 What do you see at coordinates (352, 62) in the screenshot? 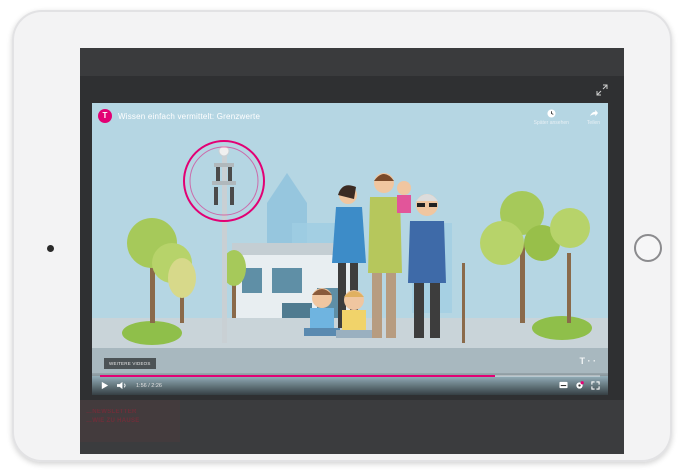
I see `browser-top-bar` at bounding box center [352, 62].